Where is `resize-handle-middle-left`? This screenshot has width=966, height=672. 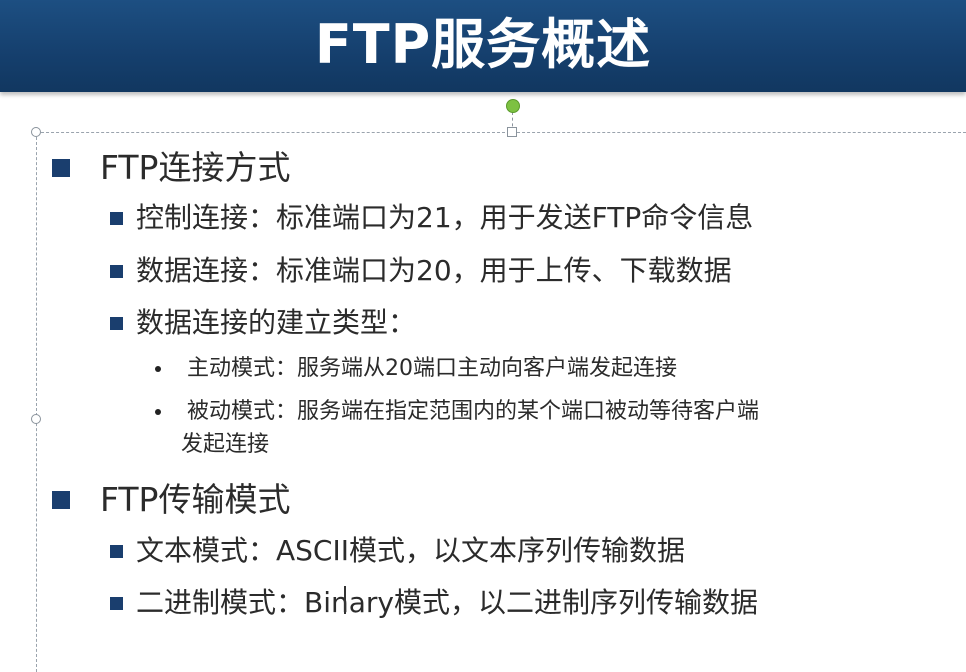 resize-handle-middle-left is located at coordinates (36, 419).